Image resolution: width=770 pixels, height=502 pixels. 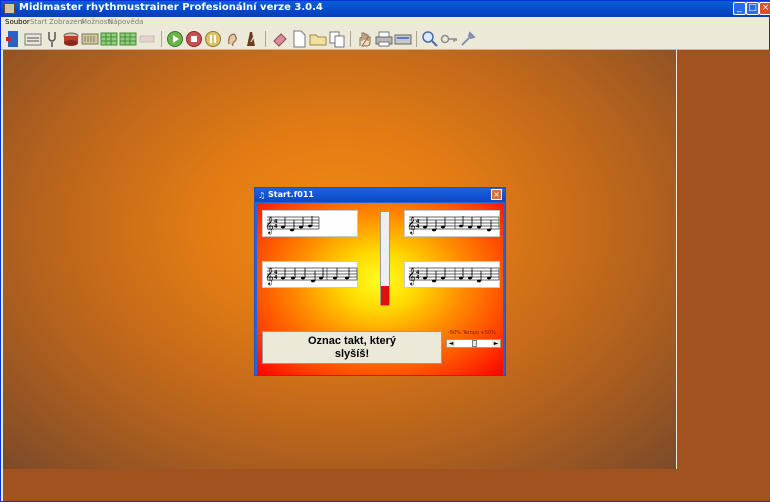 I want to click on dialog-close-button: ×, so click(x=496, y=194).